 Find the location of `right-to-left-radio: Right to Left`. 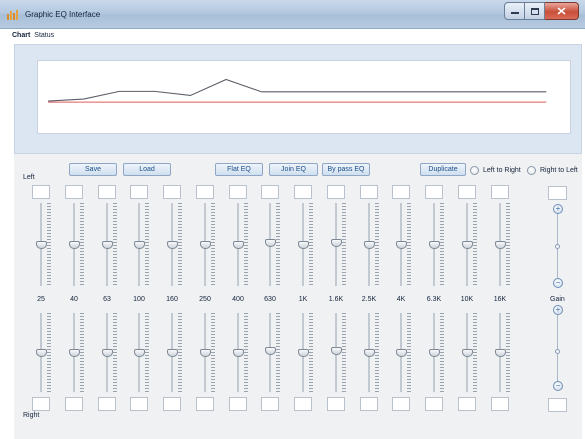

right-to-left-radio: Right to Left is located at coordinates (552, 170).